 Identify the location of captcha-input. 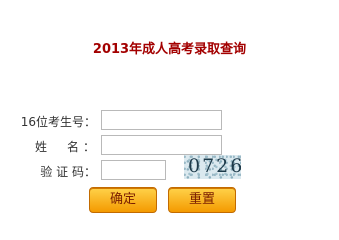
(133, 170).